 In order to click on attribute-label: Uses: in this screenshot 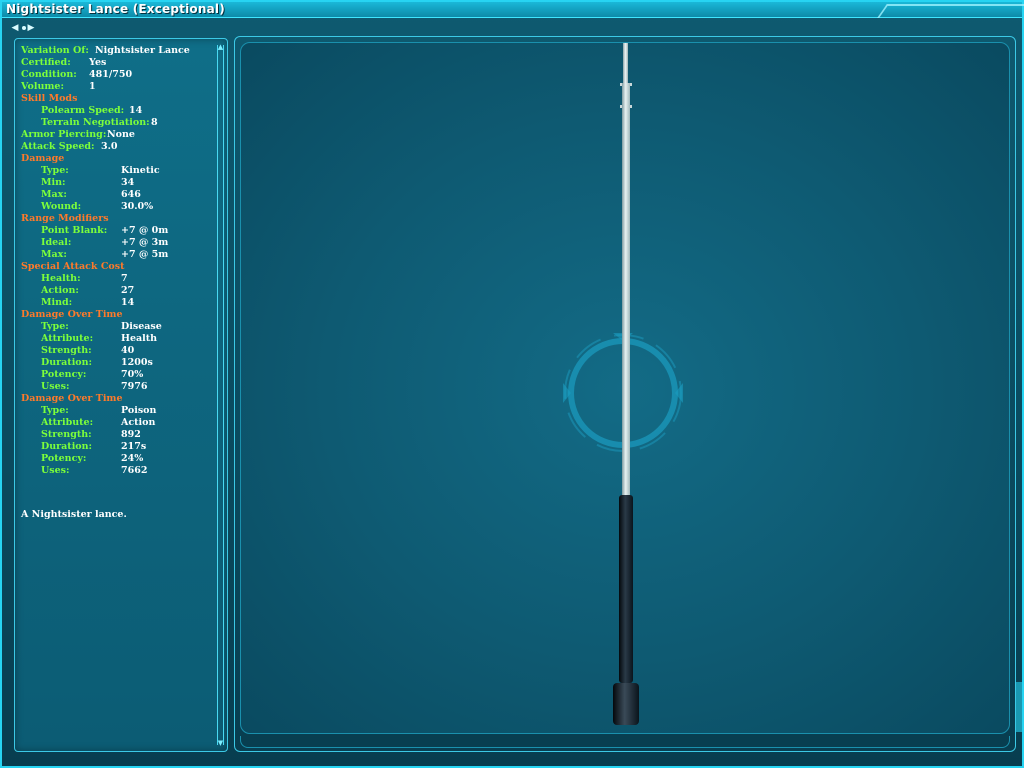, I will do `click(55, 470)`.